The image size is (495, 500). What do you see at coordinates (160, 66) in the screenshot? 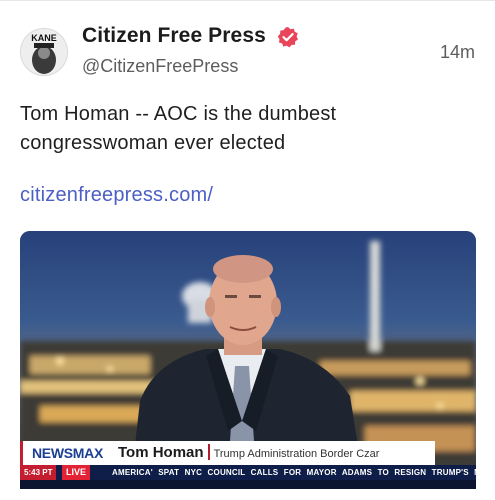
I see `author-handle: @CitizenFreePress` at bounding box center [160, 66].